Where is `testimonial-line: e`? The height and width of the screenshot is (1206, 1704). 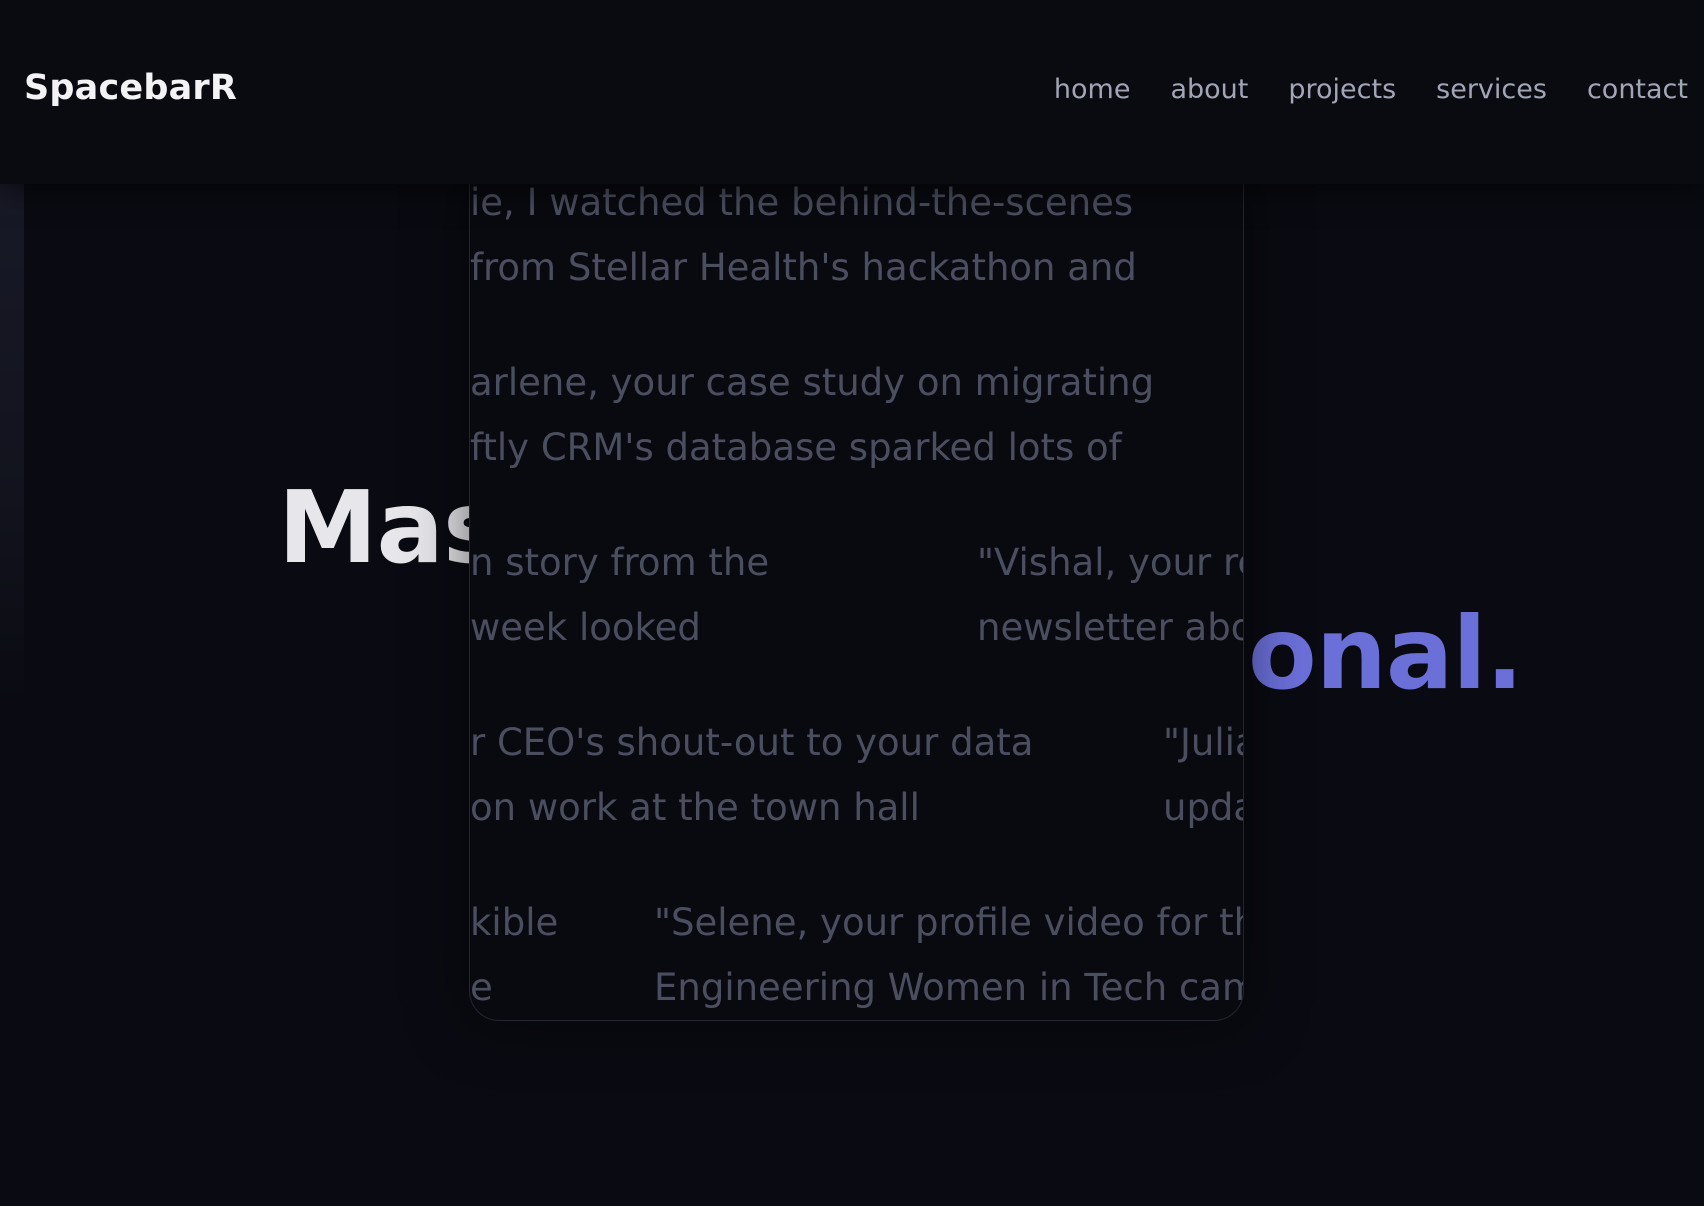
testimonial-line: e is located at coordinates (481, 987).